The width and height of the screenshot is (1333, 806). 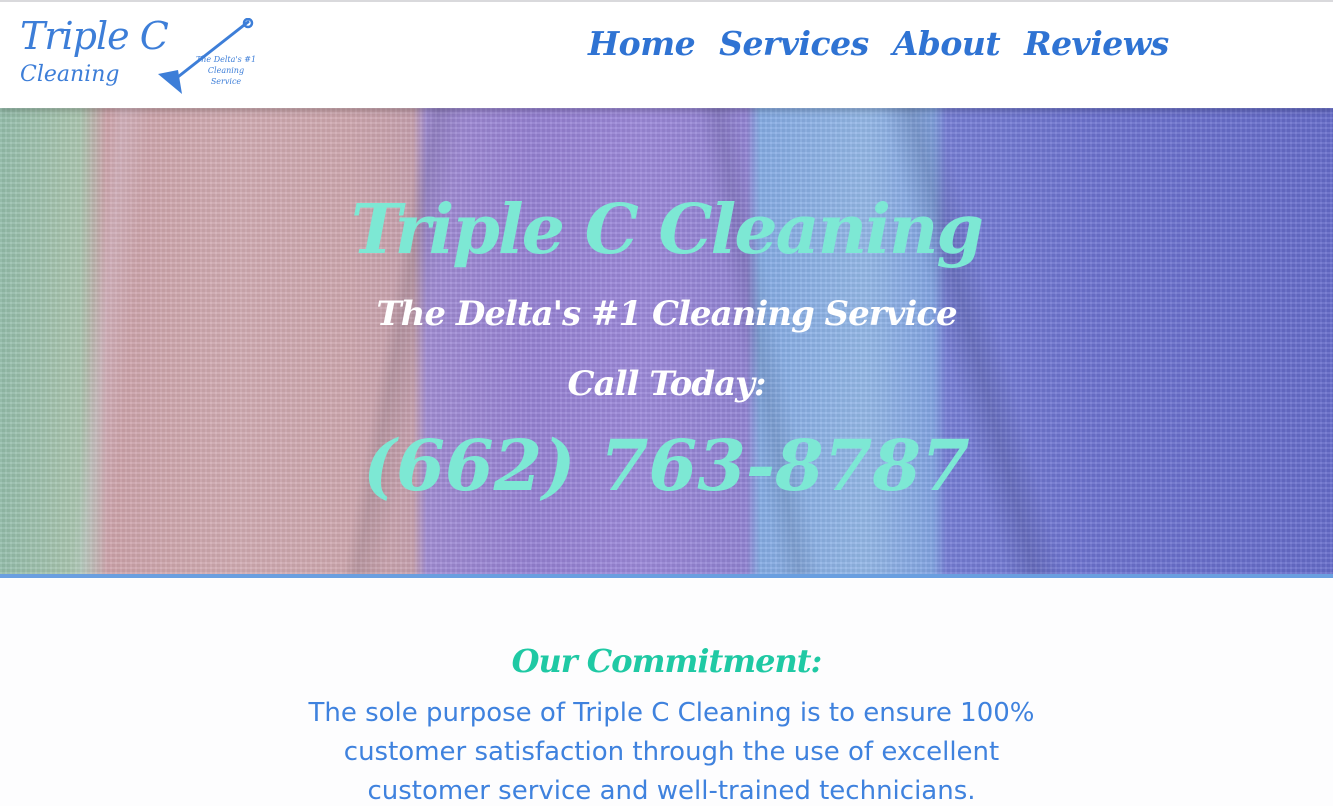 I want to click on nav-reviews-link: Reviews, so click(x=1096, y=43).